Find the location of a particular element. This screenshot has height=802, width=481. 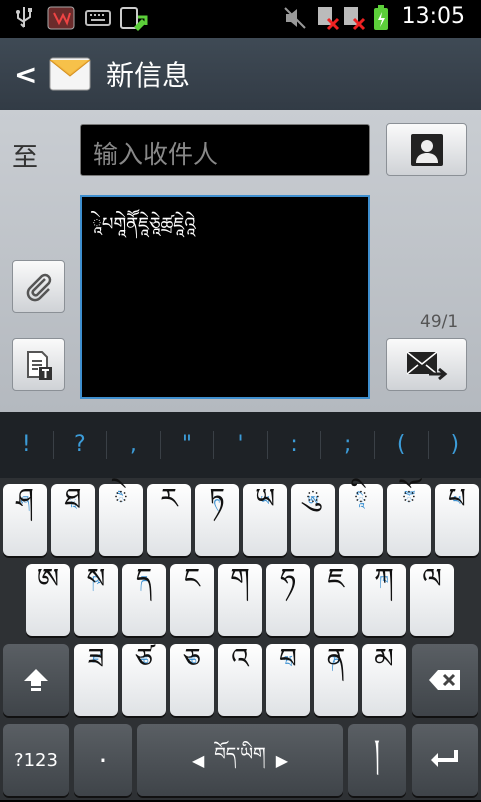

key-label: ཟ is located at coordinates (96, 666).